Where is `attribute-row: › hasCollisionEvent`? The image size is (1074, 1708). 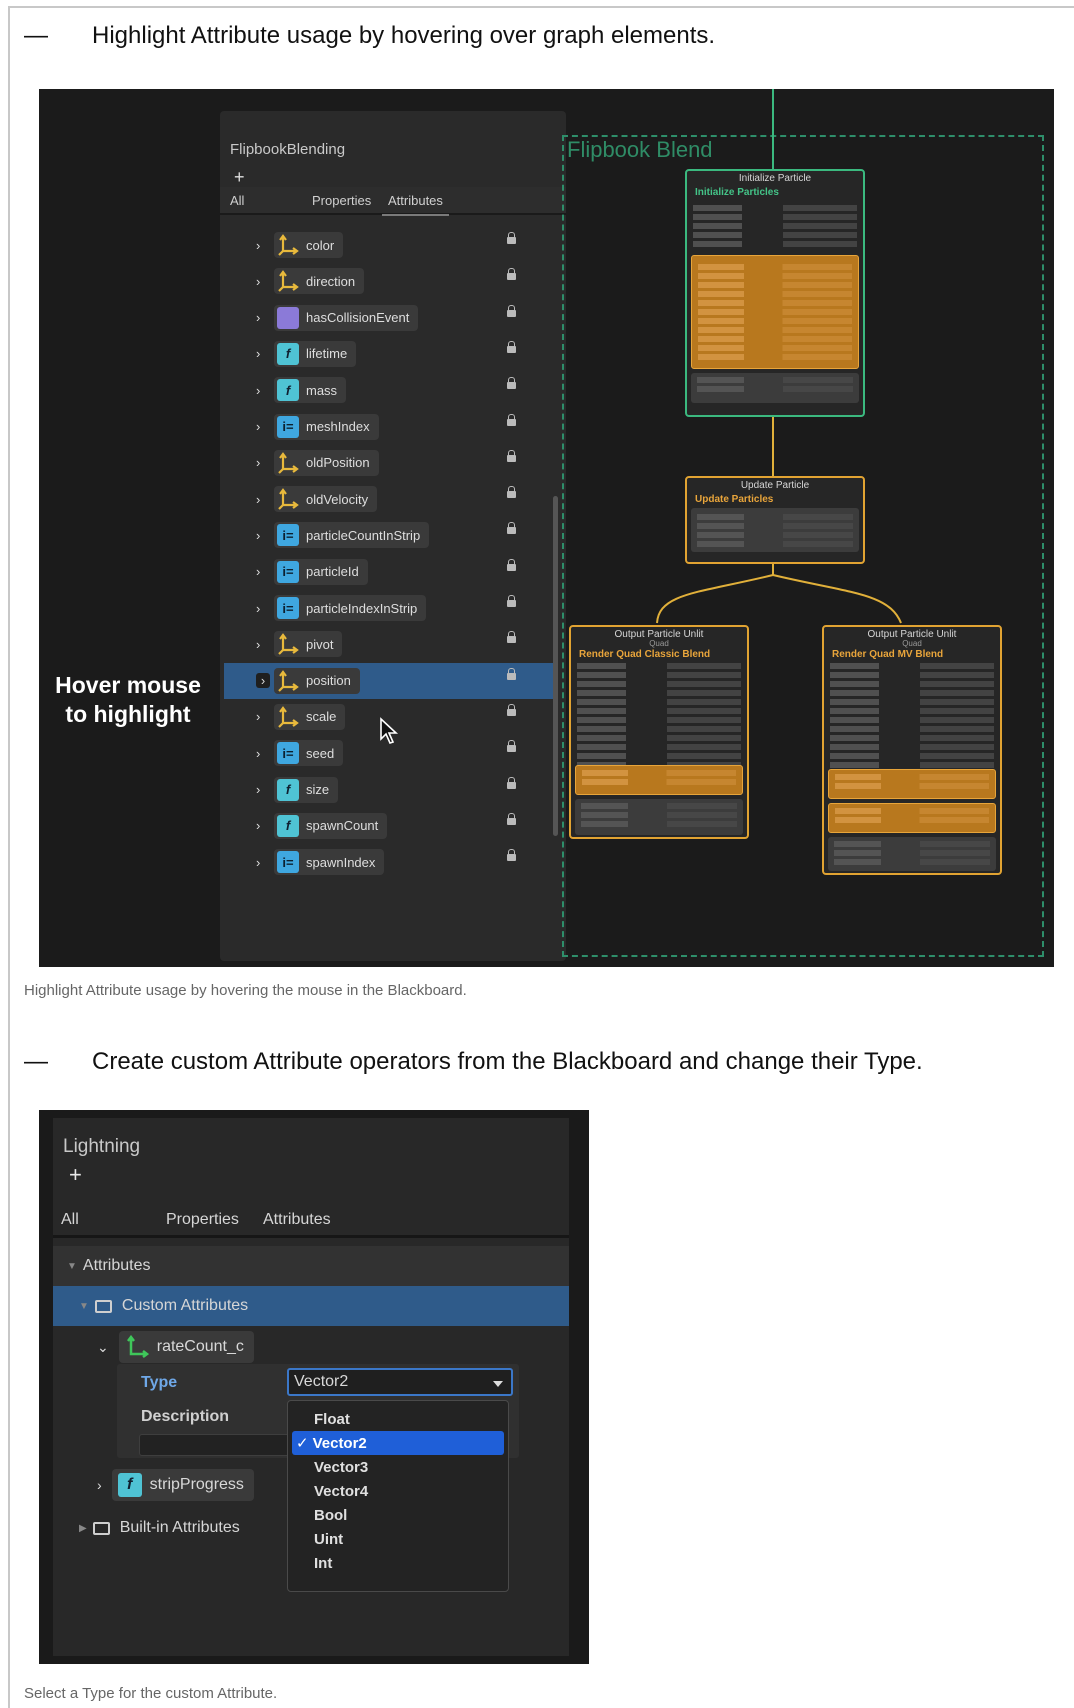
attribute-row: › hasCollisionEvent is located at coordinates (384, 318).